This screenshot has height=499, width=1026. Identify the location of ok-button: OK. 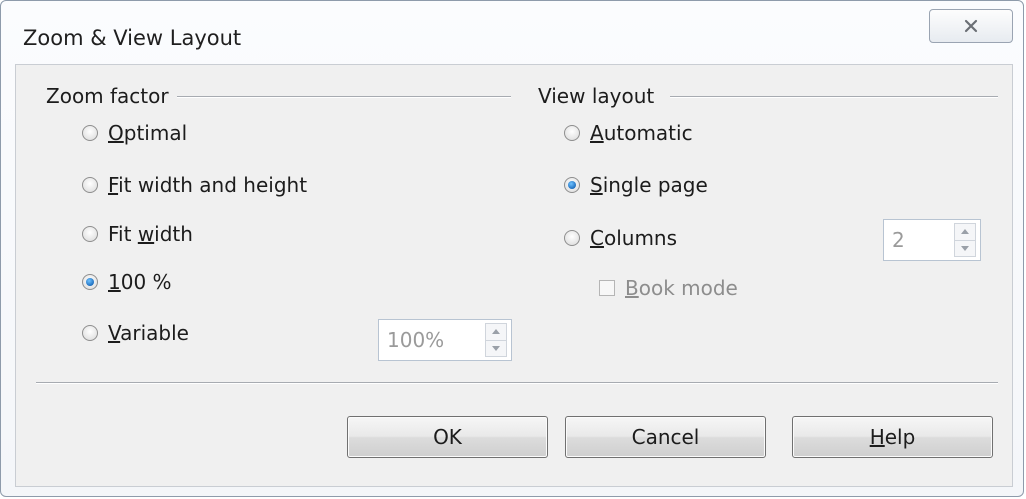
(447, 437).